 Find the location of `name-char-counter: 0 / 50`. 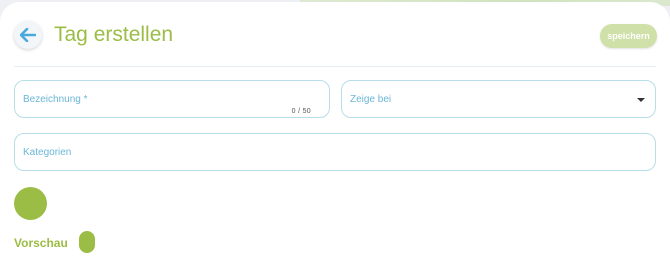

name-char-counter: 0 / 50 is located at coordinates (301, 111).